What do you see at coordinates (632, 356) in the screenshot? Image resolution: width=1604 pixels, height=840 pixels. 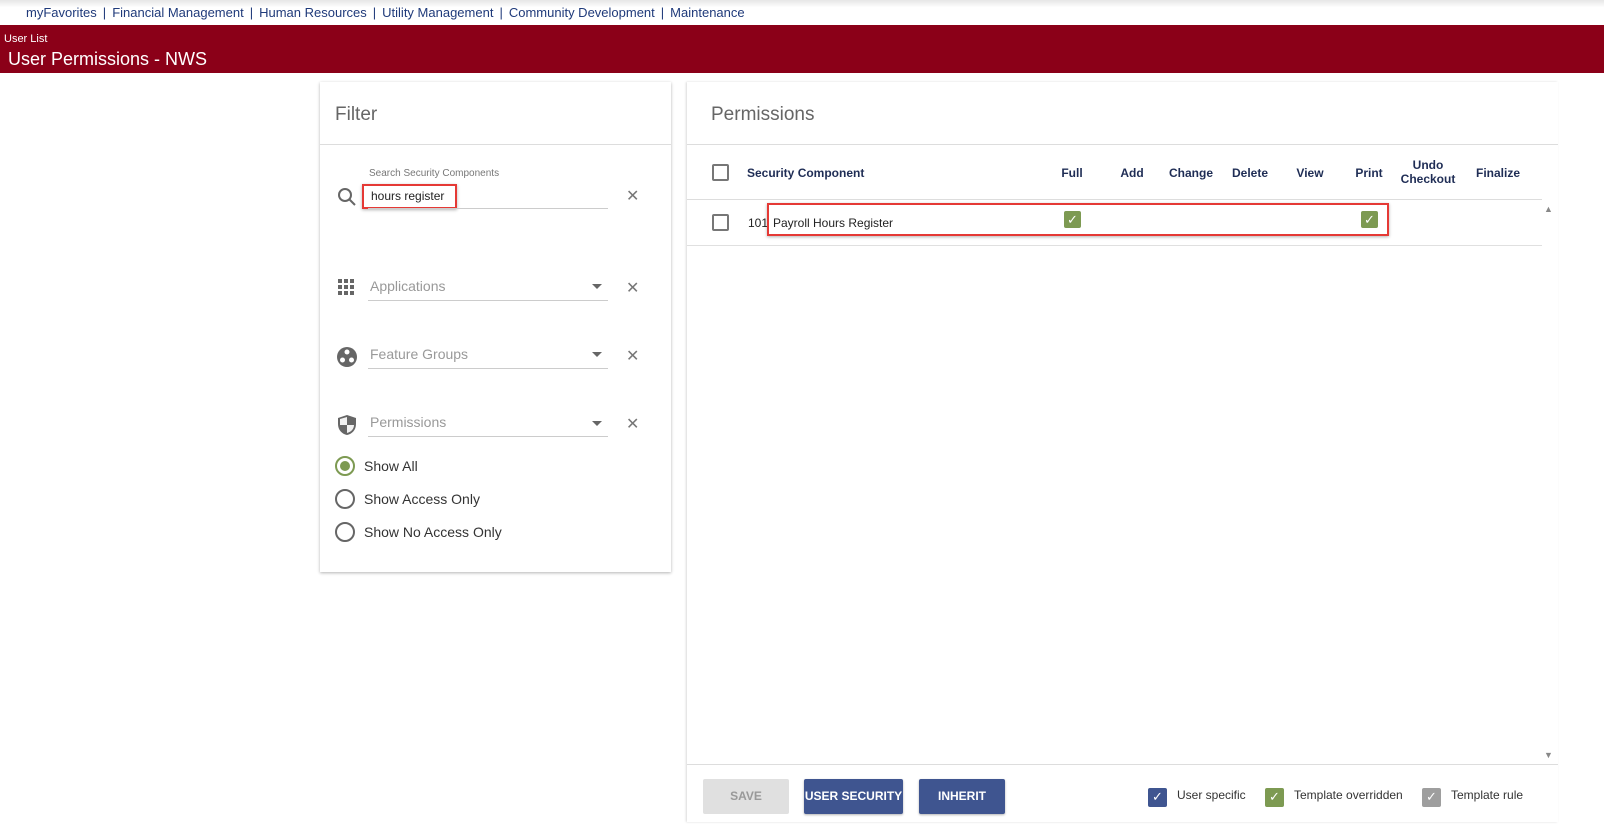 I see `clear-feature-groups-icon: ✕` at bounding box center [632, 356].